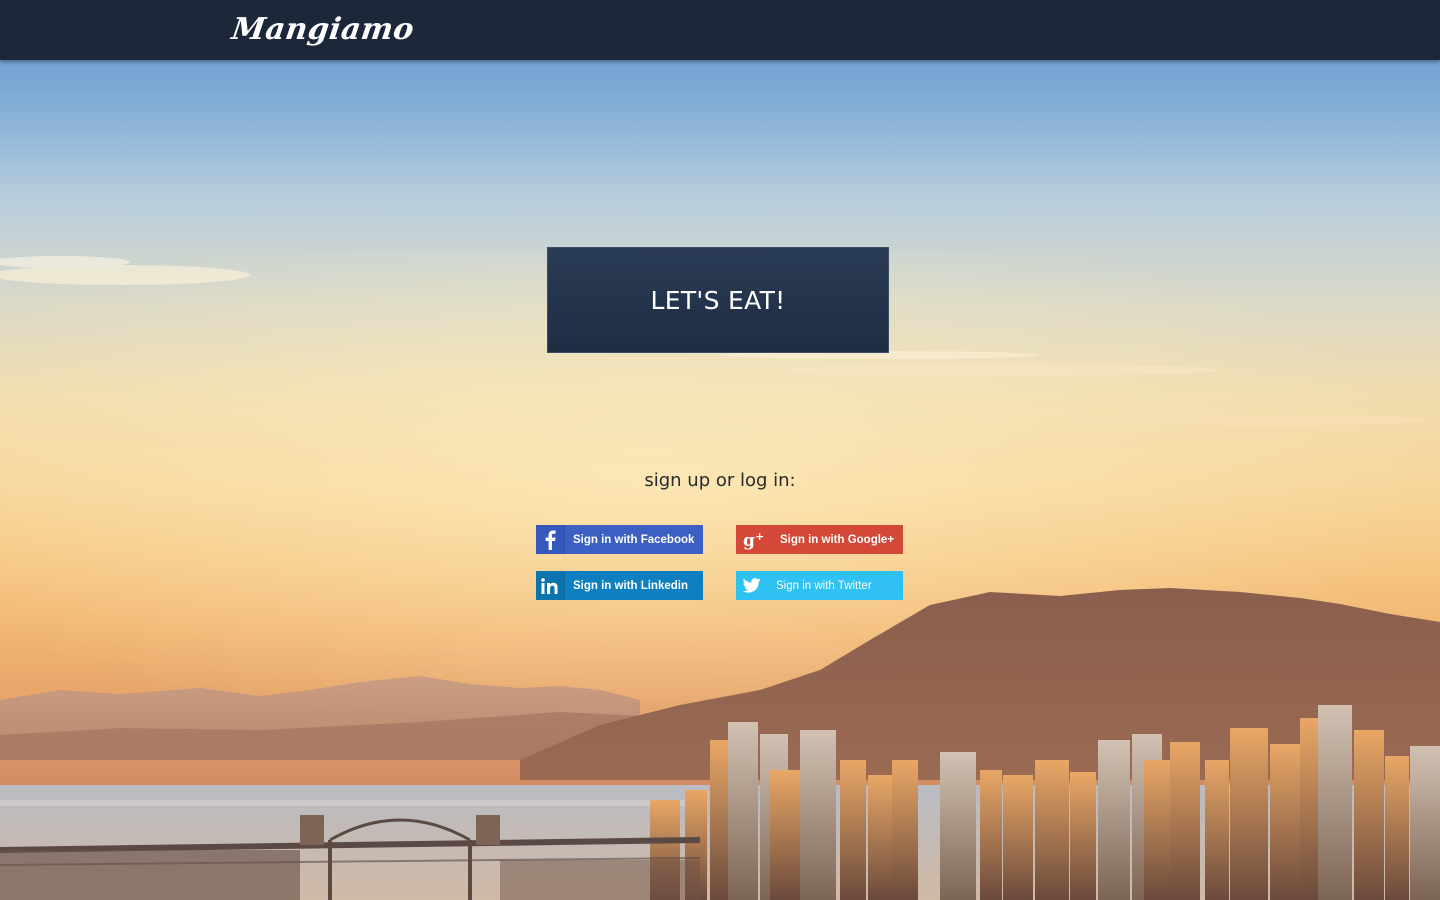  What do you see at coordinates (550, 539) in the screenshot?
I see `facebook-icon` at bounding box center [550, 539].